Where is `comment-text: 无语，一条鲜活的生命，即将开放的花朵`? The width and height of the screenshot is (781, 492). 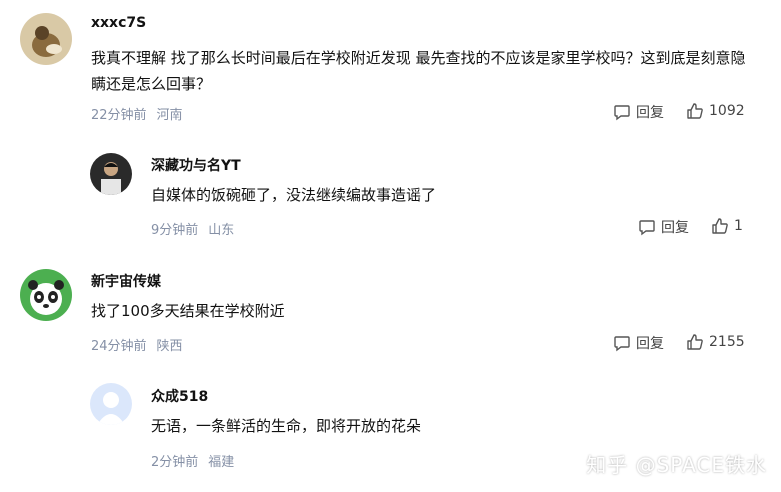 comment-text: 无语，一条鲜活的生命，即将开放的花朵 is located at coordinates (286, 426).